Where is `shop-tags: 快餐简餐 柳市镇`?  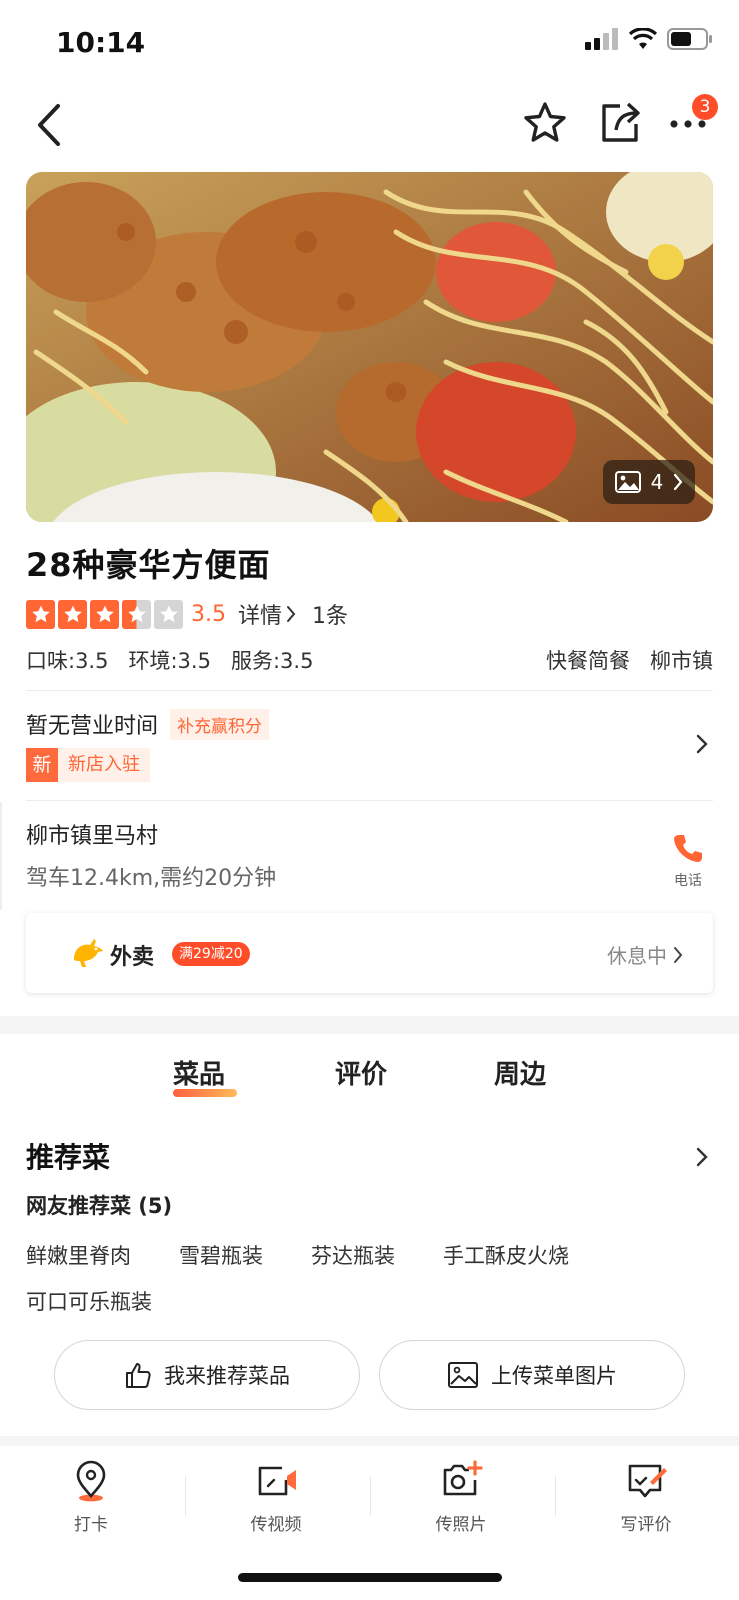
shop-tags: 快餐简餐 柳市镇 is located at coordinates (629, 660).